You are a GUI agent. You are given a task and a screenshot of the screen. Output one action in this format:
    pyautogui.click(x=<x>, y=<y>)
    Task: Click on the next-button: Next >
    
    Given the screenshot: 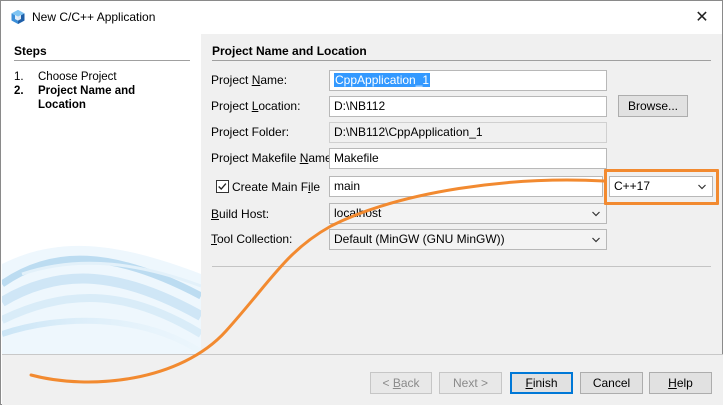 What is the action you would take?
    pyautogui.click(x=470, y=383)
    